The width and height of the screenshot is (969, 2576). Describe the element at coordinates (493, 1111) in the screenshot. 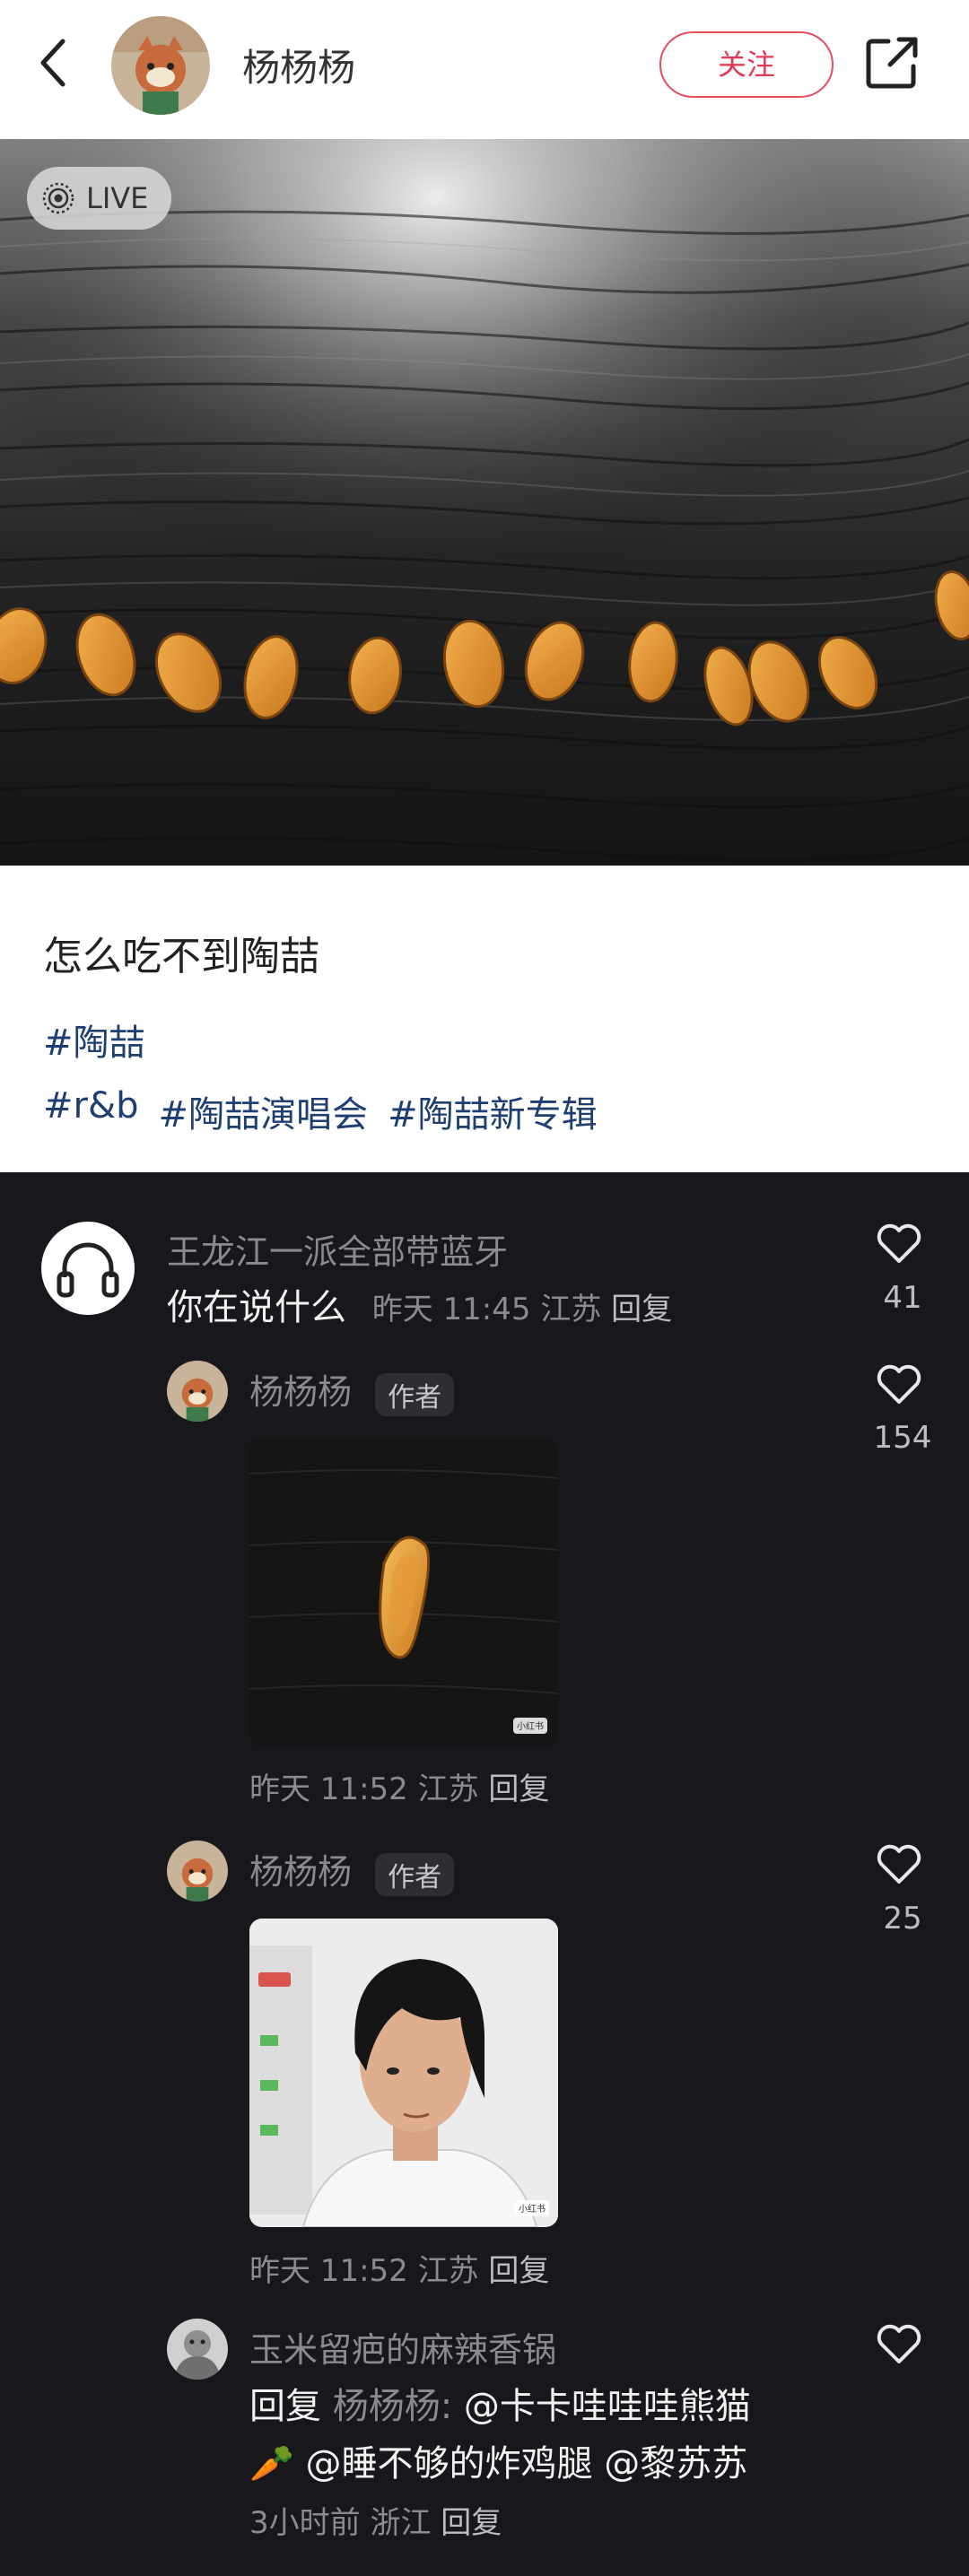

I see `hashtag: #陶喆新专辑` at that location.